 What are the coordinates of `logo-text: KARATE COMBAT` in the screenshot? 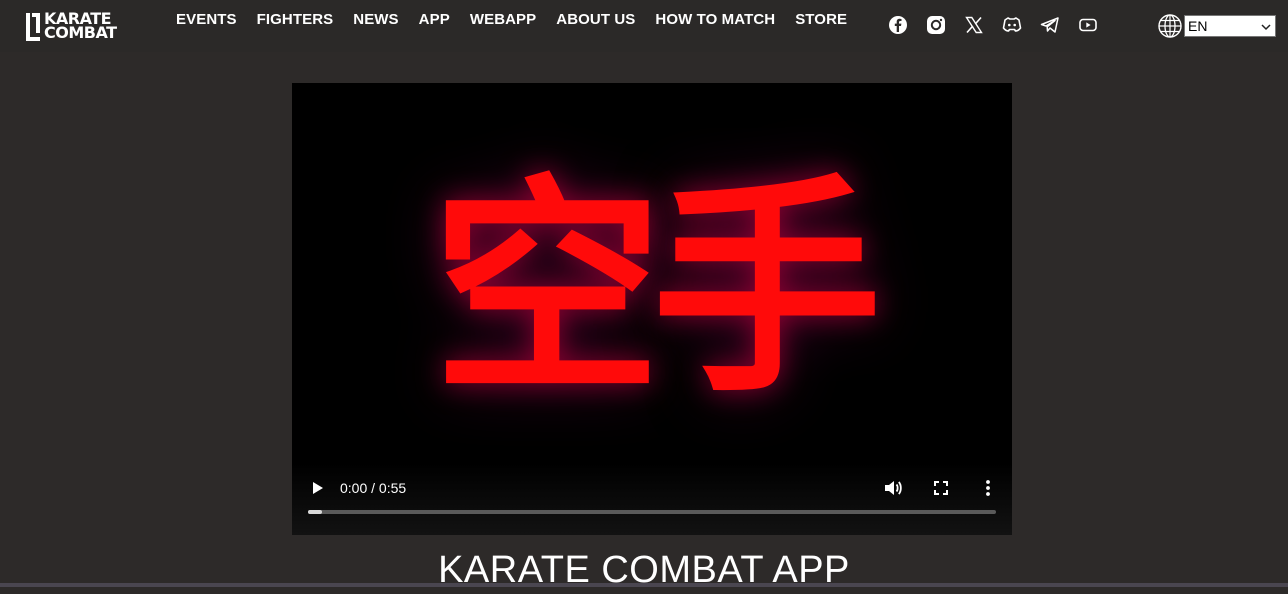 It's located at (80, 26).